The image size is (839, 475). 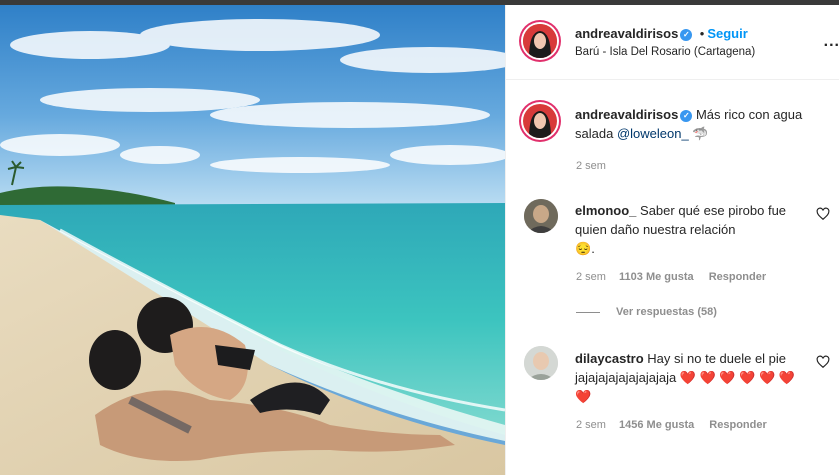 I want to click on post-author-username: andreavaldirisos, so click(x=626, y=33).